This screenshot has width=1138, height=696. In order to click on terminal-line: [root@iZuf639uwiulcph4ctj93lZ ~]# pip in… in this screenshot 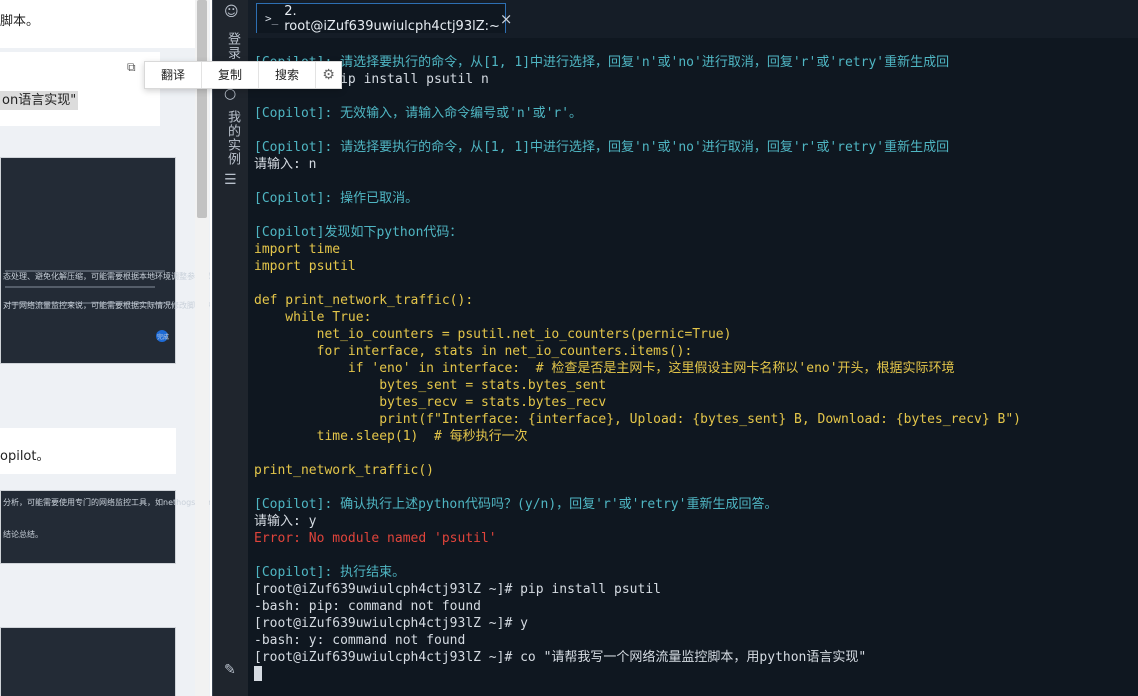, I will do `click(457, 589)`.